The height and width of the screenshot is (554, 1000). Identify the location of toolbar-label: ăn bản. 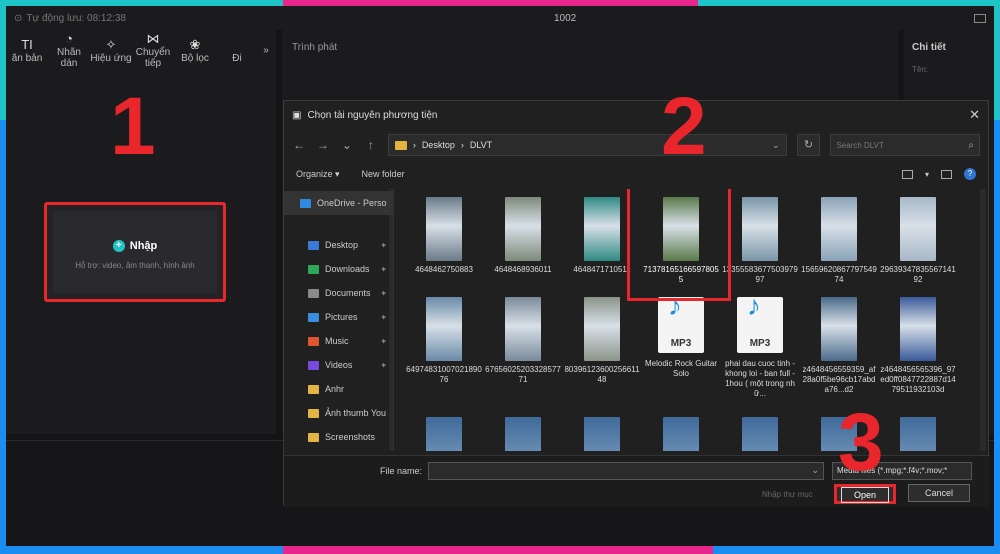
(27, 58).